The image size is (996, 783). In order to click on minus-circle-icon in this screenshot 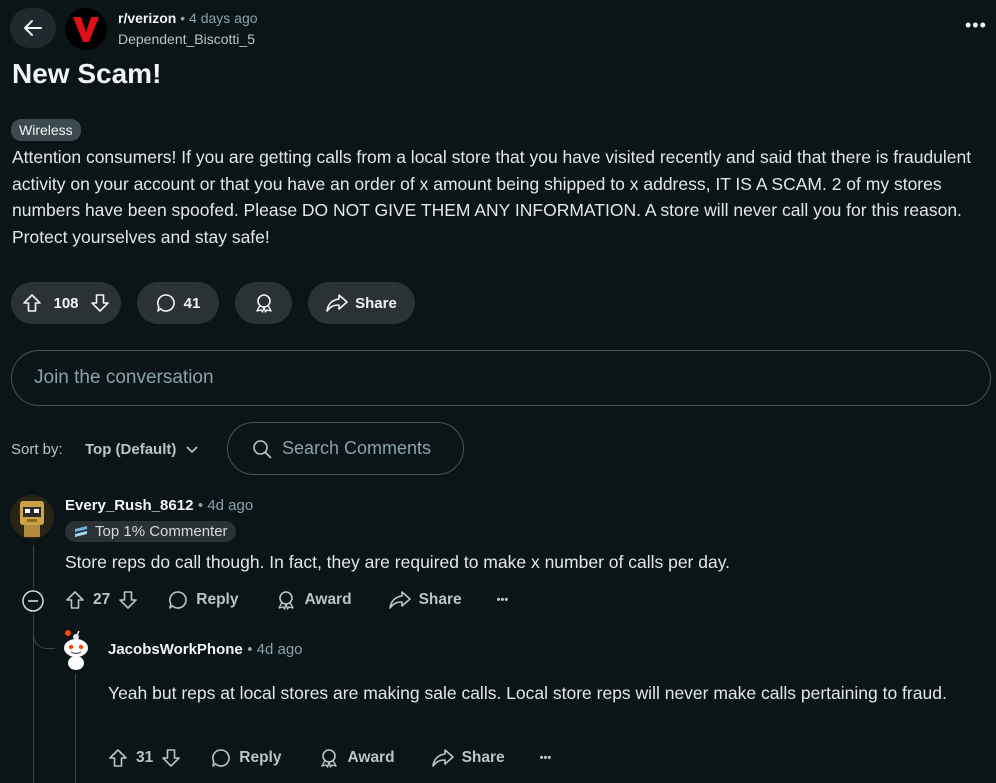, I will do `click(33, 601)`.